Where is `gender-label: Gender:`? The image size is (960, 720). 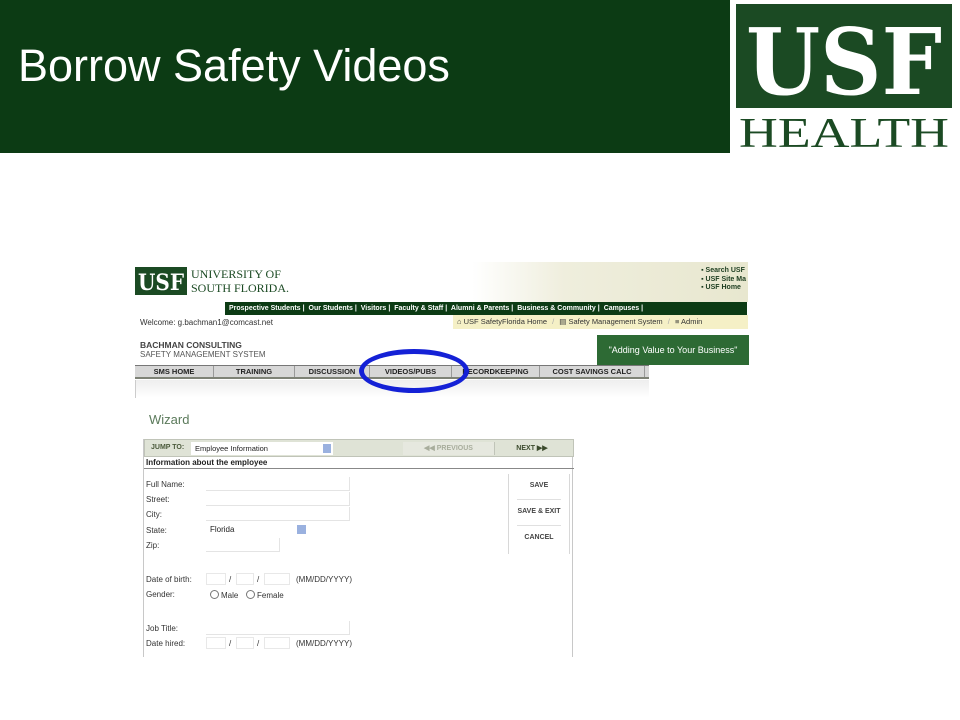
gender-label: Gender: is located at coordinates (160, 594).